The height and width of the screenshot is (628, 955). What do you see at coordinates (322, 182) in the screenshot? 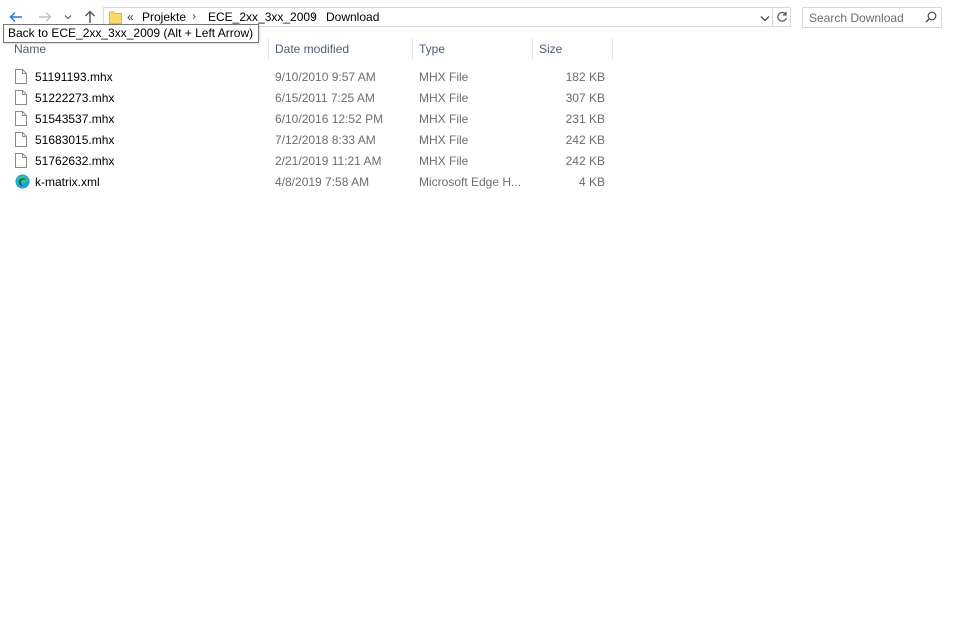
I see `file-date: 4/8/2019 7:58 AM` at bounding box center [322, 182].